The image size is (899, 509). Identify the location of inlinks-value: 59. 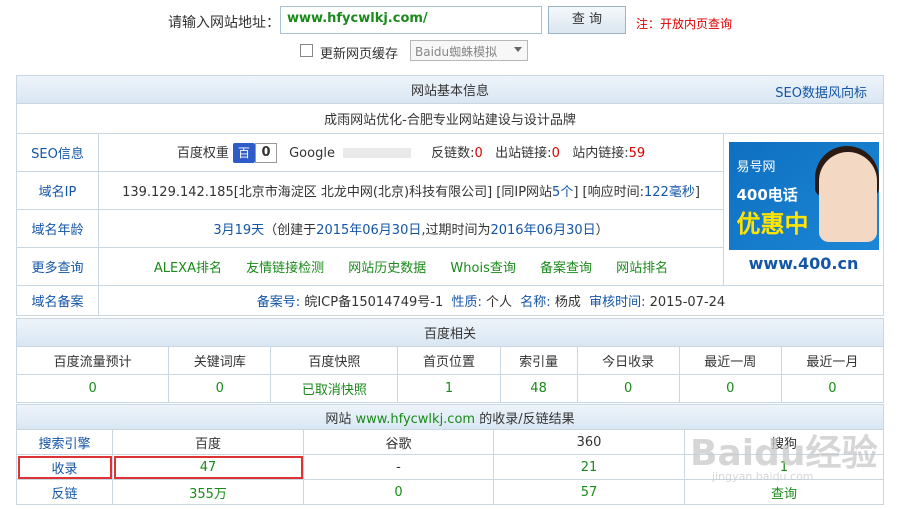
(637, 153).